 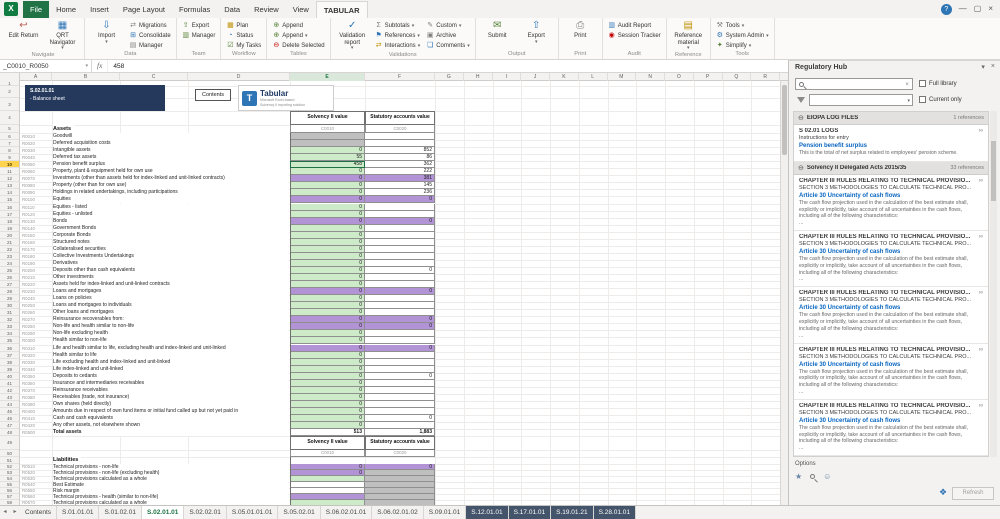 I want to click on row-code: R0020, so click(x=36, y=143).